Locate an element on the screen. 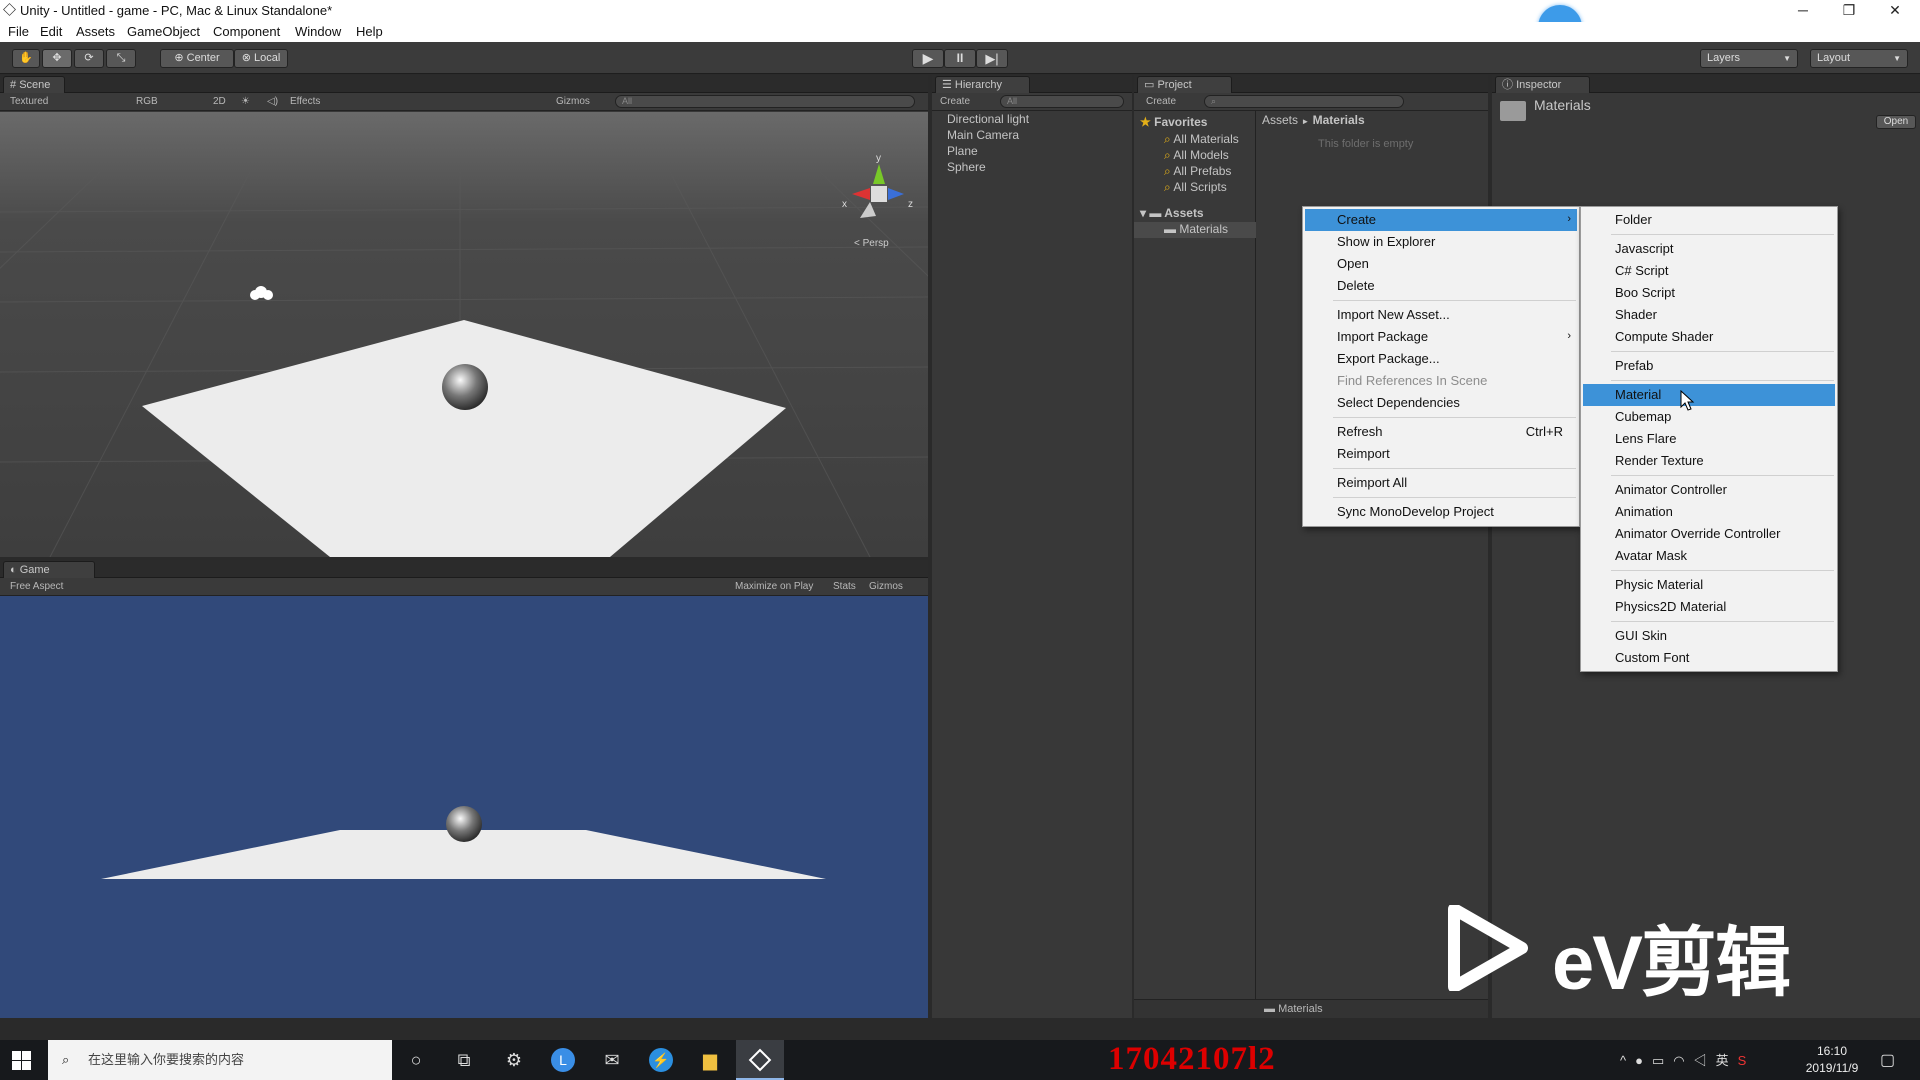 This screenshot has width=1920, height=1080. maximize-on-play-toggle: Maximize on Play is located at coordinates (774, 586).